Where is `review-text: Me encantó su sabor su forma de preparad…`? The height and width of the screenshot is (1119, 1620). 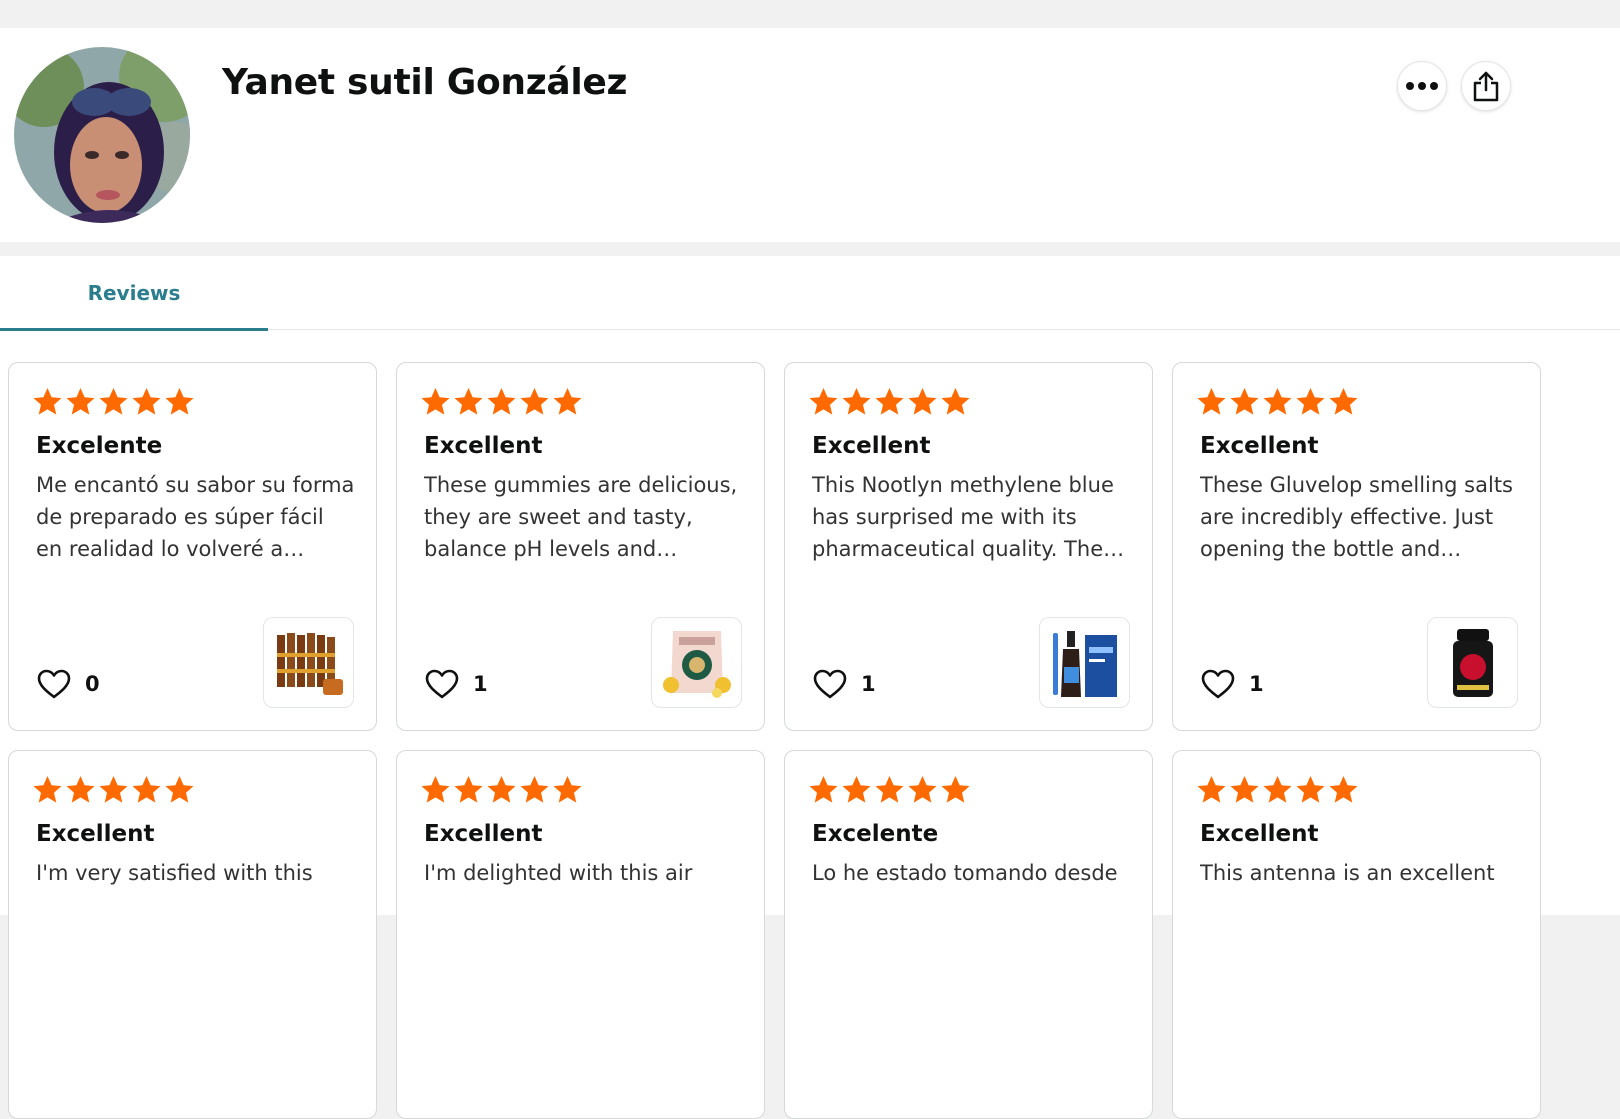 review-text: Me encantó su sabor su forma de preparad… is located at coordinates (195, 517).